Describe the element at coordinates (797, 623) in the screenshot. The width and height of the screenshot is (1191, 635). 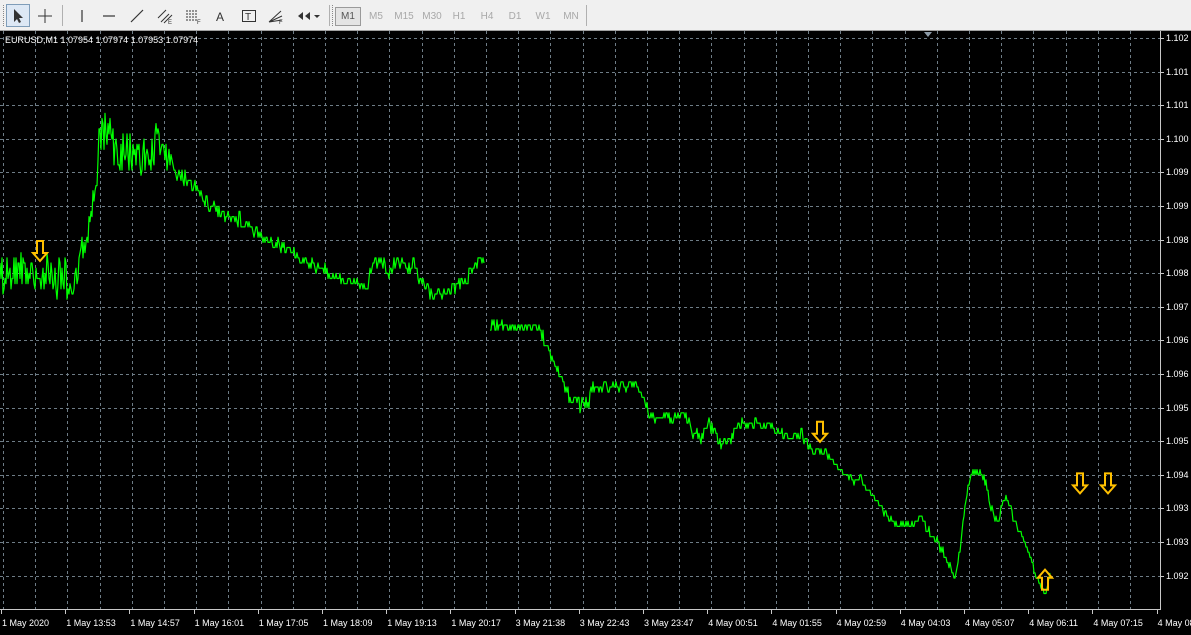
I see `time-axis-label: 4 May 01:55` at that location.